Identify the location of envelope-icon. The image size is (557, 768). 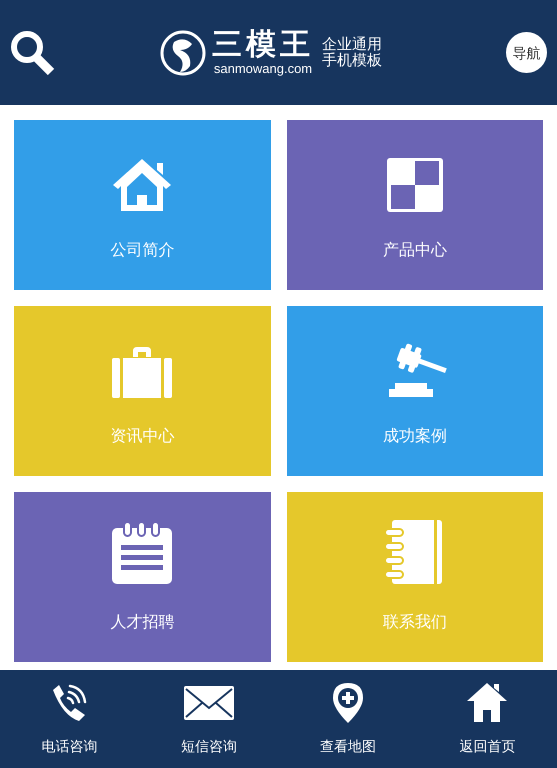
(209, 703).